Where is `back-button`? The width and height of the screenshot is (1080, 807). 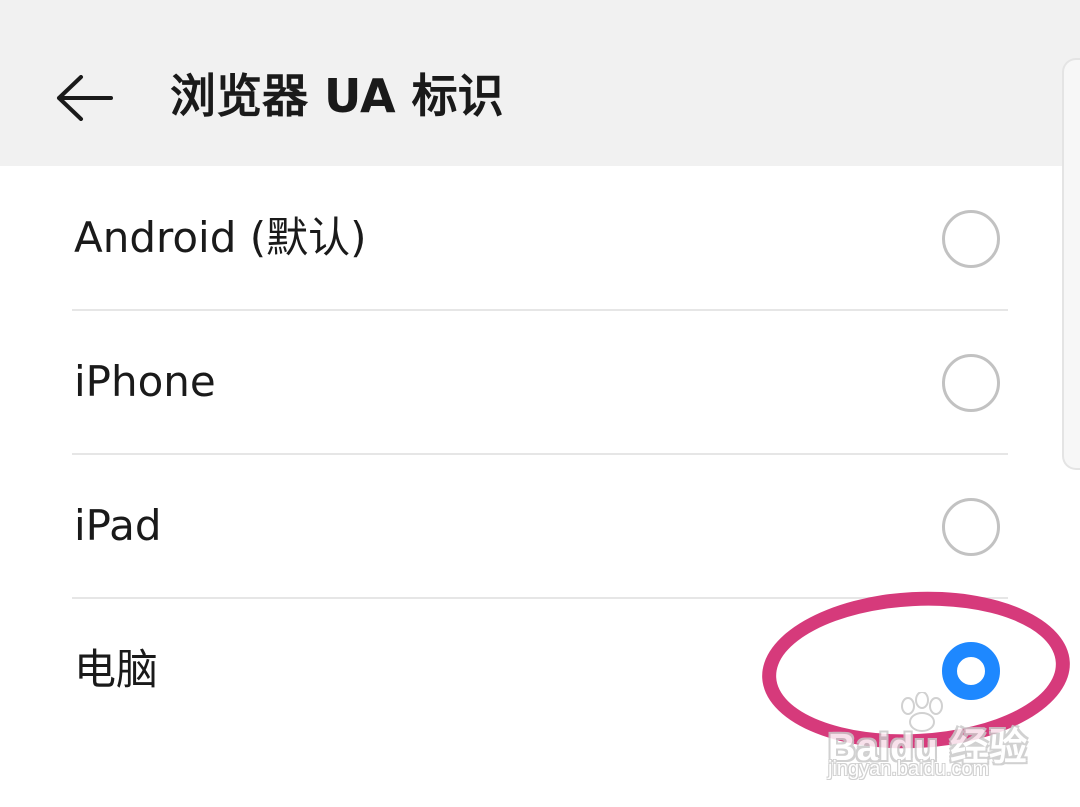
back-button is located at coordinates (84, 98).